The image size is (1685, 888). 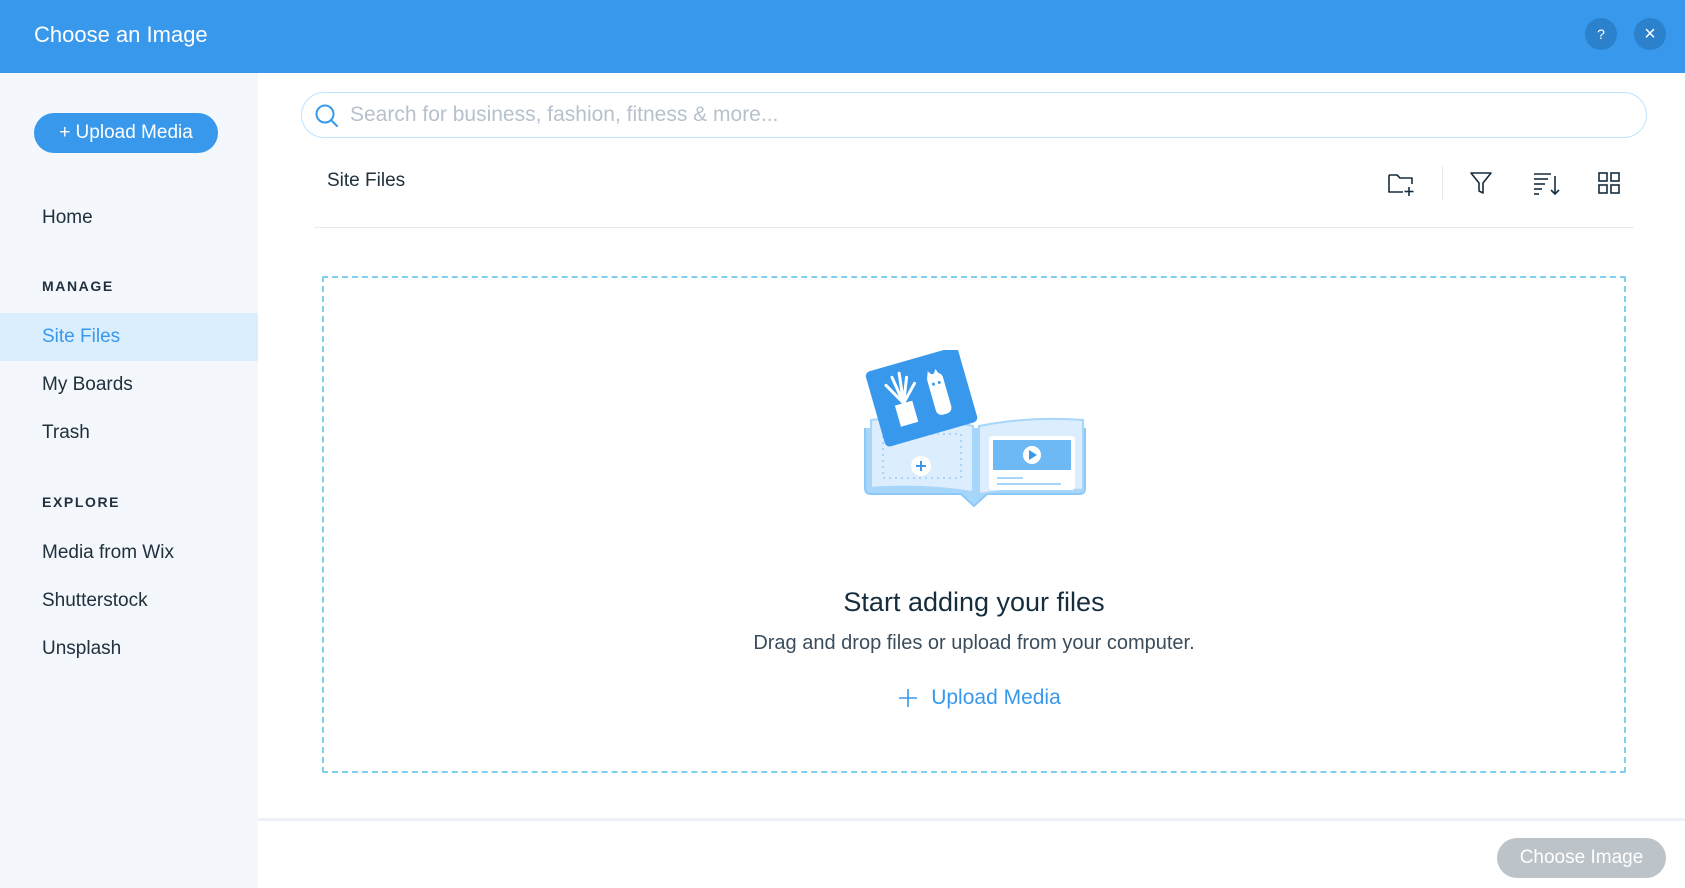 I want to click on upload-media-button: + Upload Media, so click(x=126, y=133).